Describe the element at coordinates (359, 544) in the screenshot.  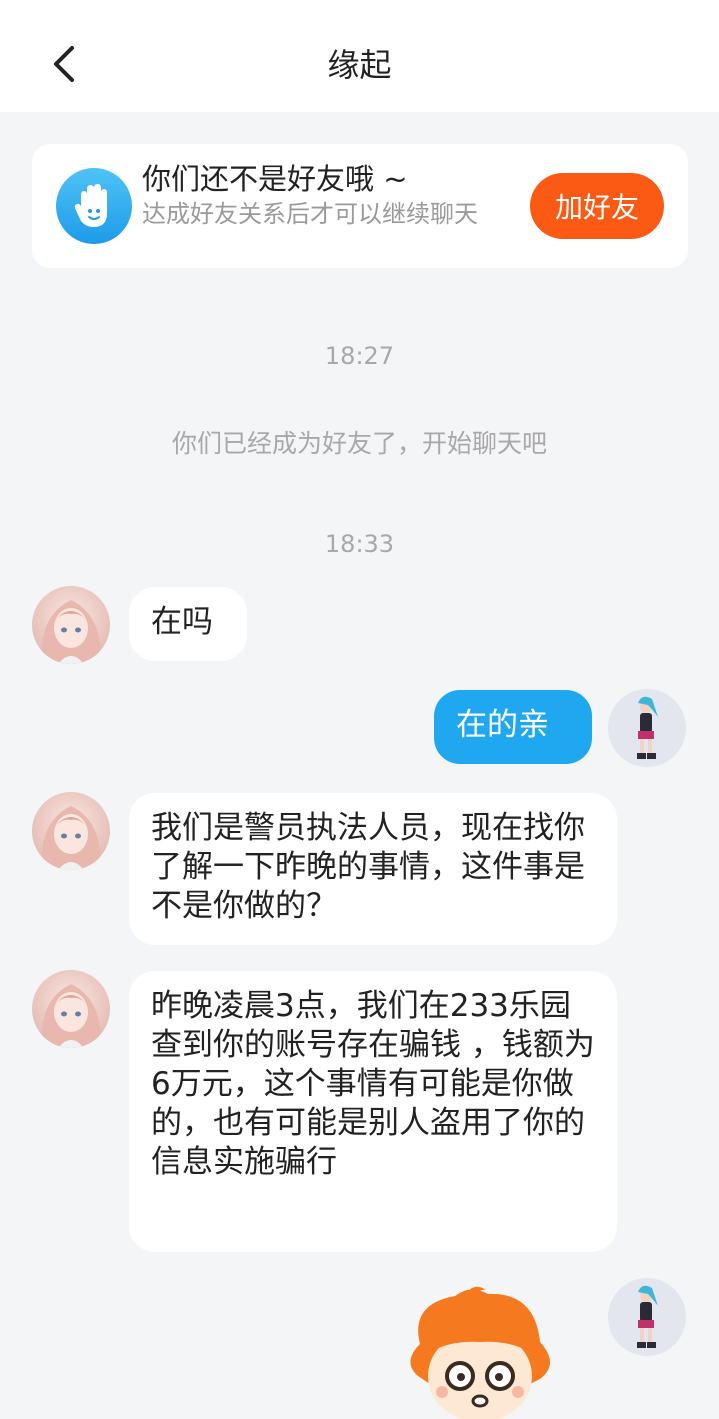
I see `timestamp: 18:33` at that location.